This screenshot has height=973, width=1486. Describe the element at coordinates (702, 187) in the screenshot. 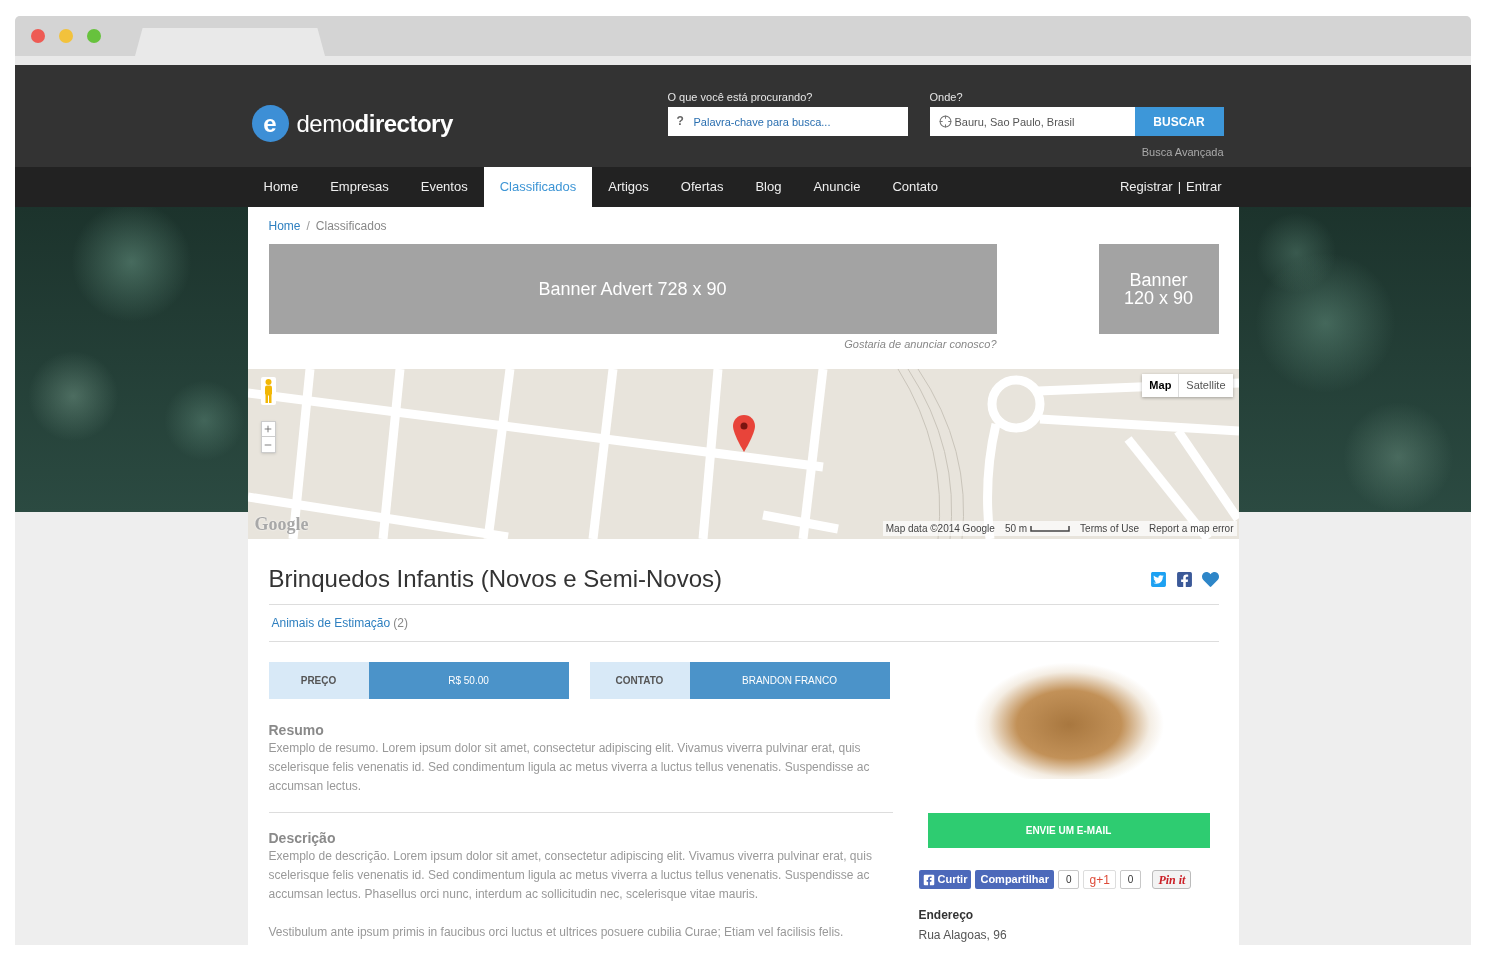

I see `nav-tab: Ofertas` at that location.